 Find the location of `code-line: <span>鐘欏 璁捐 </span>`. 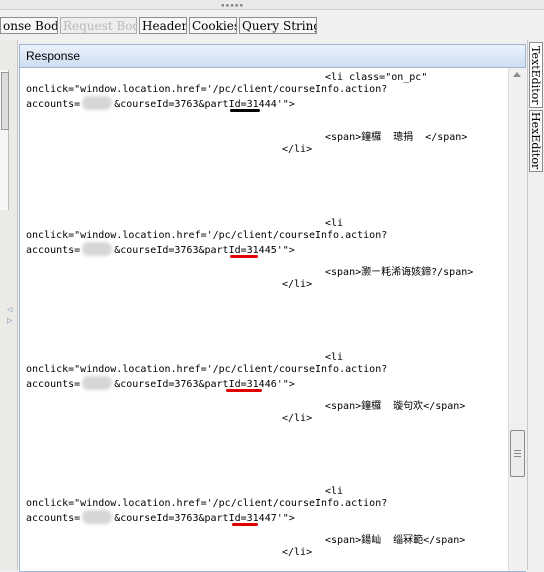

code-line: <span>鐘欏 璁捐 </span> is located at coordinates (396, 137).